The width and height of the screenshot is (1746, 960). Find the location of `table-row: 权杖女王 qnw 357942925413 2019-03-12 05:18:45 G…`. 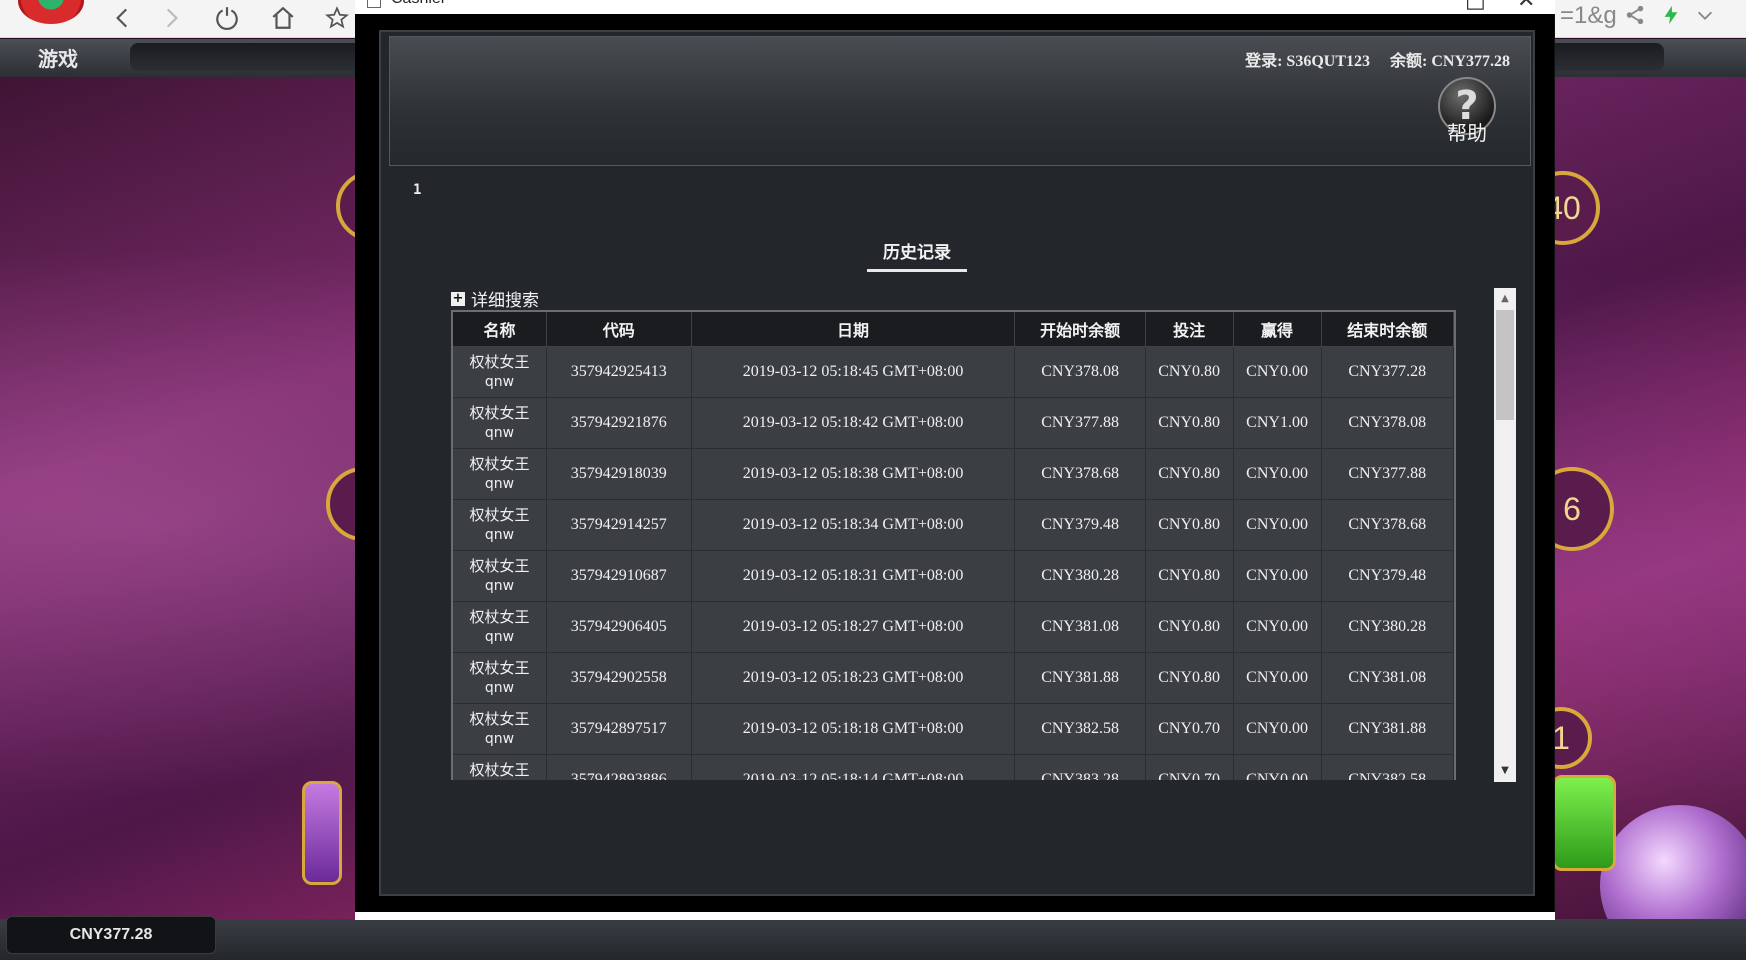

table-row: 权杖女王 qnw 357942925413 2019-03-12 05:18:45 G… is located at coordinates (953, 372).